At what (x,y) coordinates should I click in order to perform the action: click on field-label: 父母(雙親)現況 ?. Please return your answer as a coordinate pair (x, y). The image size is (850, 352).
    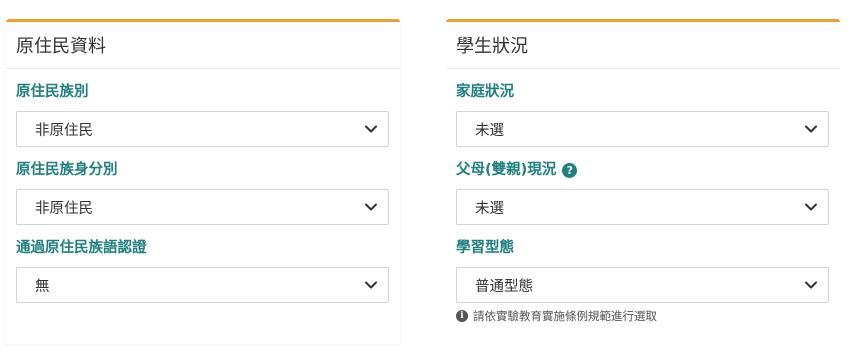
    Looking at the image, I should click on (642, 170).